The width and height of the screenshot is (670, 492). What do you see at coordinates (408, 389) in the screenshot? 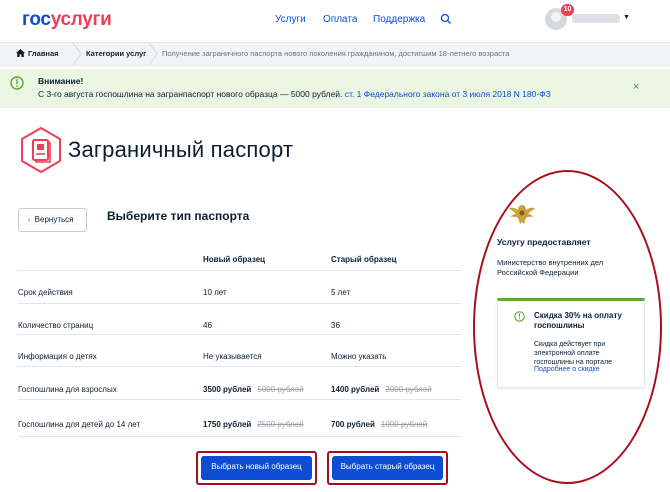
I see `price-old: 2000 рублей` at bounding box center [408, 389].